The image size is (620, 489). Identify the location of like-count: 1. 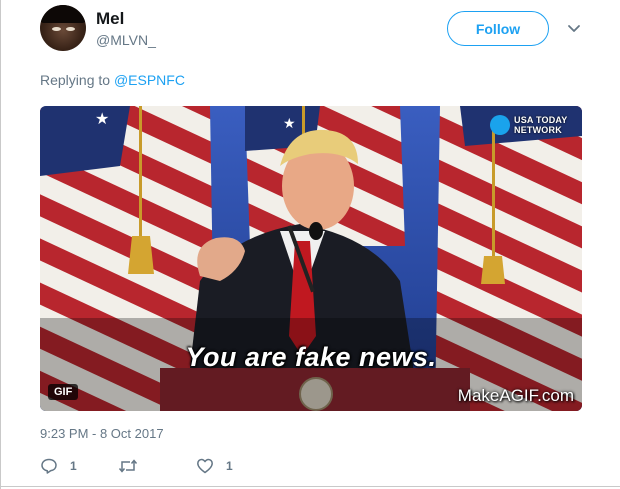
(229, 466).